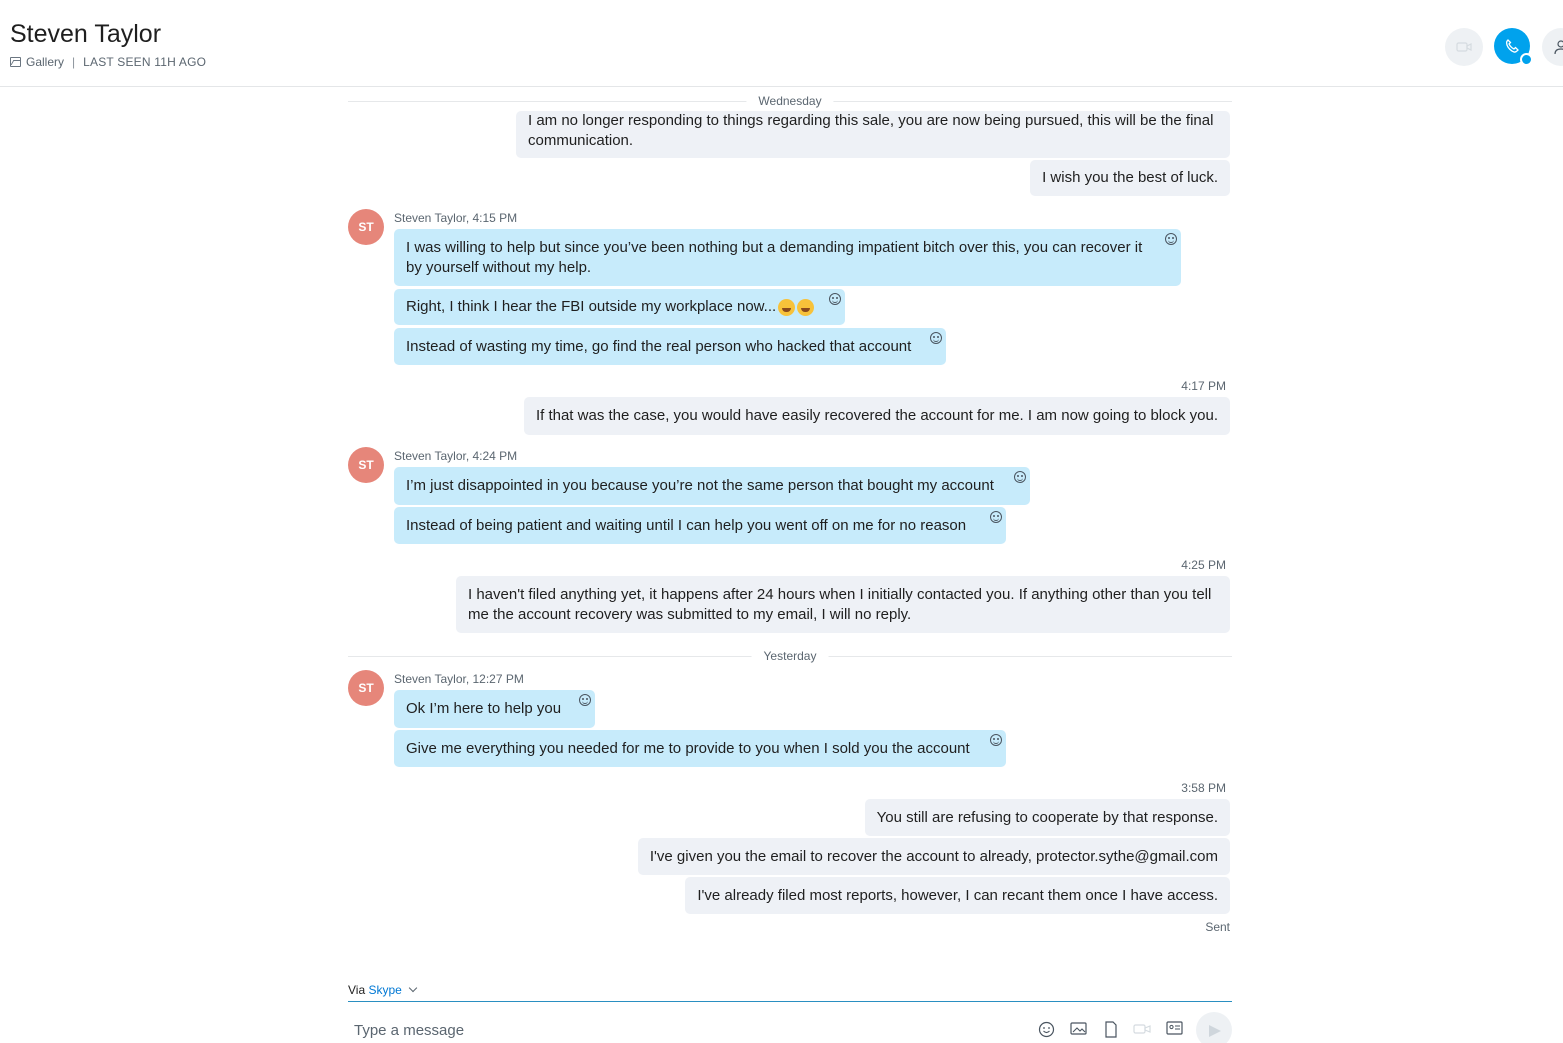 The height and width of the screenshot is (1043, 1563). I want to click on message-text: Ok I’m here to help you, so click(484, 708).